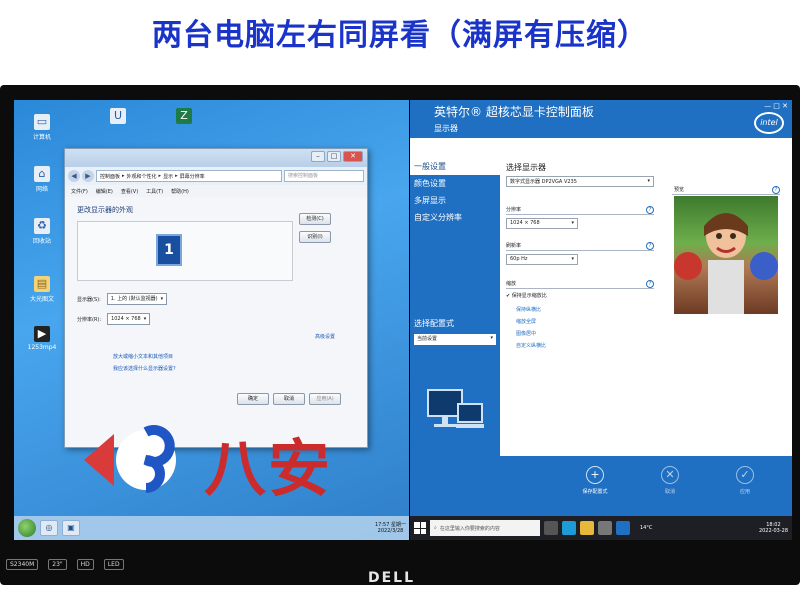 Image resolution: width=800 pixels, height=600 pixels. I want to click on win10-taskbar: ⌕ 在这里输入你要搜索的内容 14°C 18:02 2022-03-28, so click(601, 528).